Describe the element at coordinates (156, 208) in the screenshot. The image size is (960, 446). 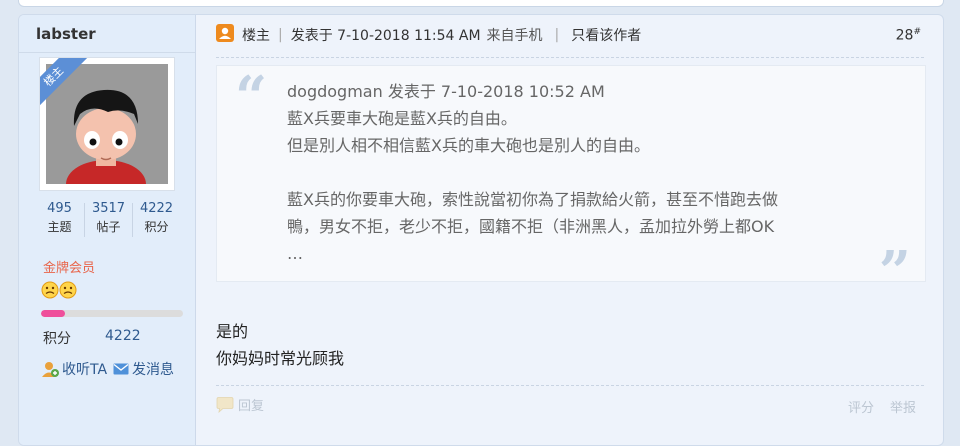
I see `stat-value: 4222` at that location.